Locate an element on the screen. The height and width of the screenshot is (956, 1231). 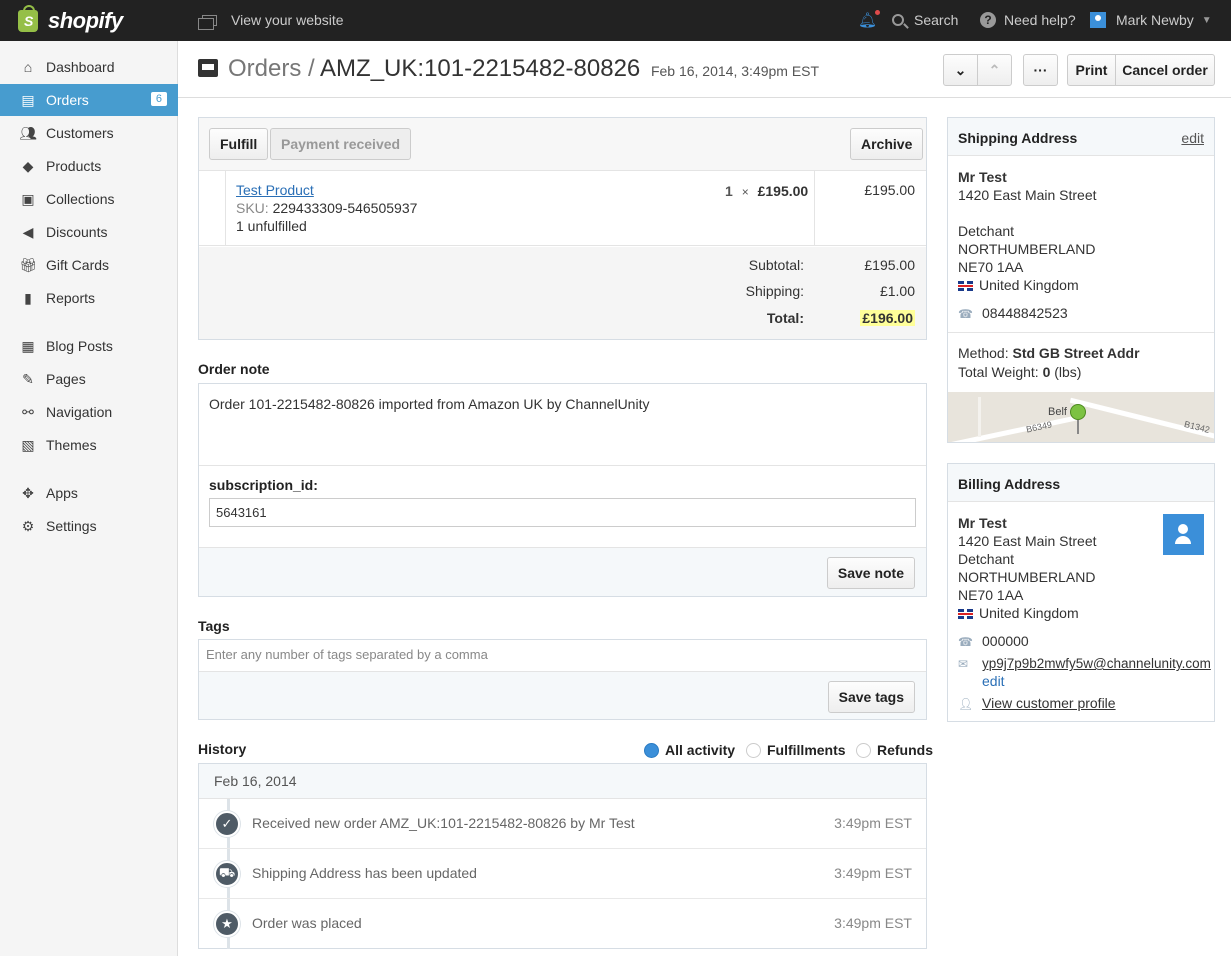
filter-all-activity: All activity is located at coordinates (689, 750).